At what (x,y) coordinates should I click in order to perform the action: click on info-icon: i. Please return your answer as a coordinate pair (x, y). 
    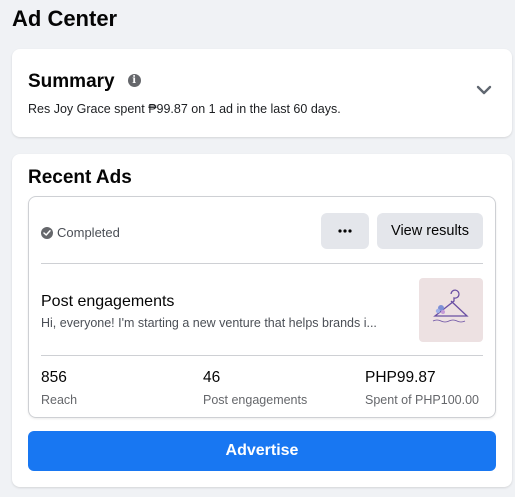
    Looking at the image, I should click on (134, 80).